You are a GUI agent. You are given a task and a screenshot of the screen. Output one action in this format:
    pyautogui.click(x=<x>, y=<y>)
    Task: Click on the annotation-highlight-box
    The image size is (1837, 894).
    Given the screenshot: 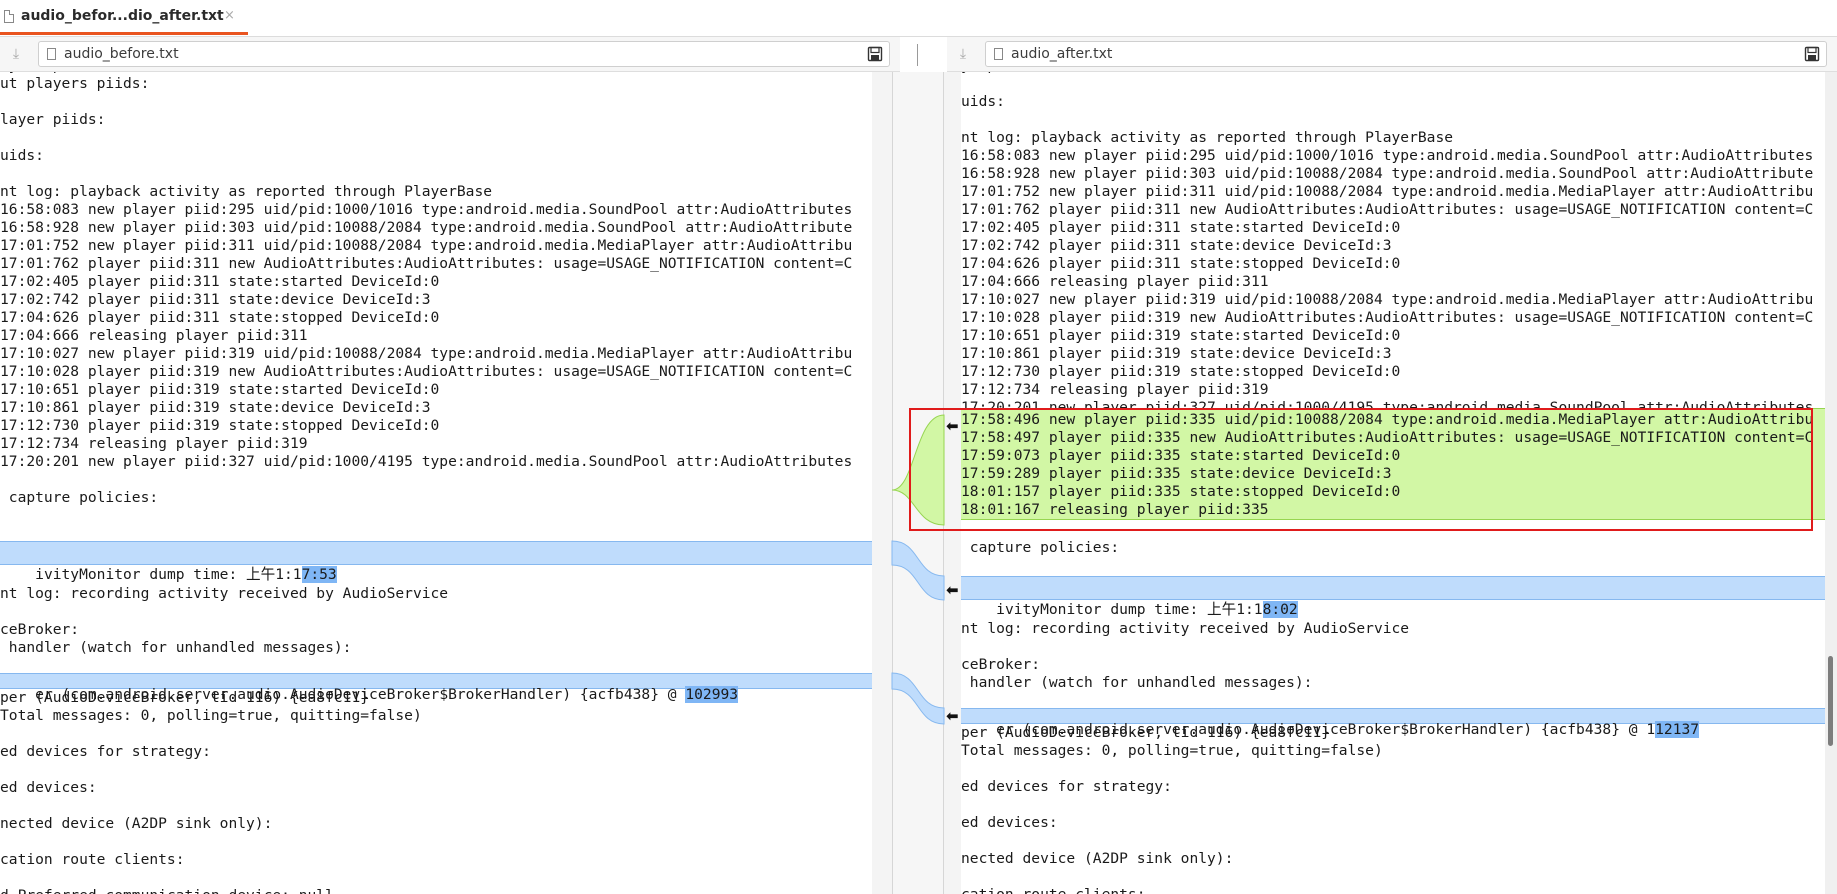 What is the action you would take?
    pyautogui.click(x=1361, y=469)
    